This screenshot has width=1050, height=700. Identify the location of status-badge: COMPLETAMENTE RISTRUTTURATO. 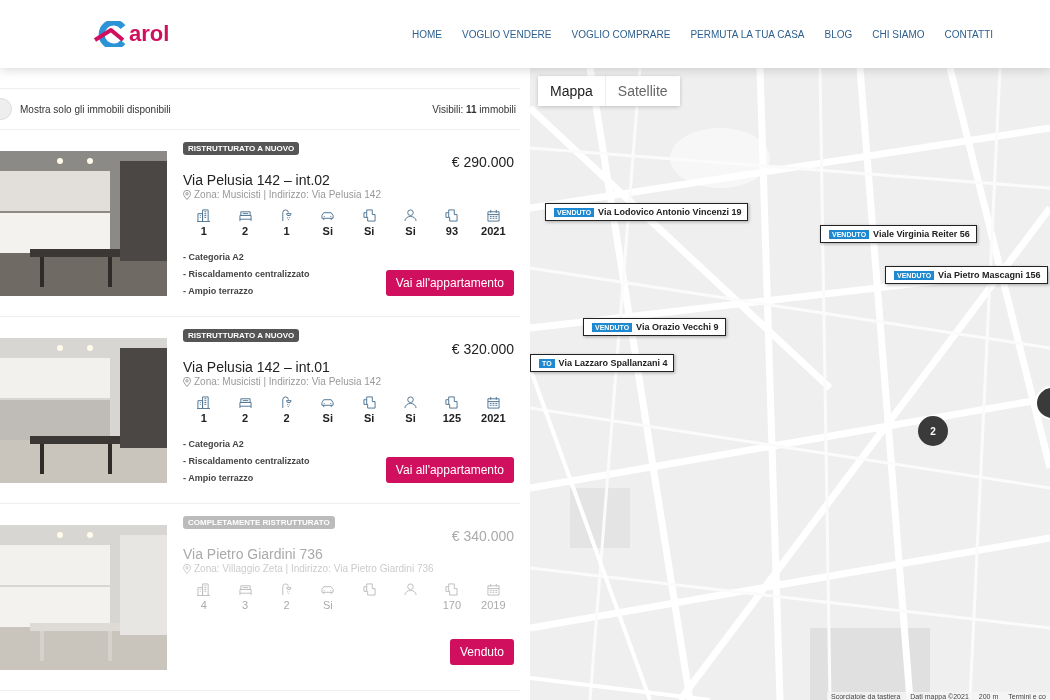
(259, 522).